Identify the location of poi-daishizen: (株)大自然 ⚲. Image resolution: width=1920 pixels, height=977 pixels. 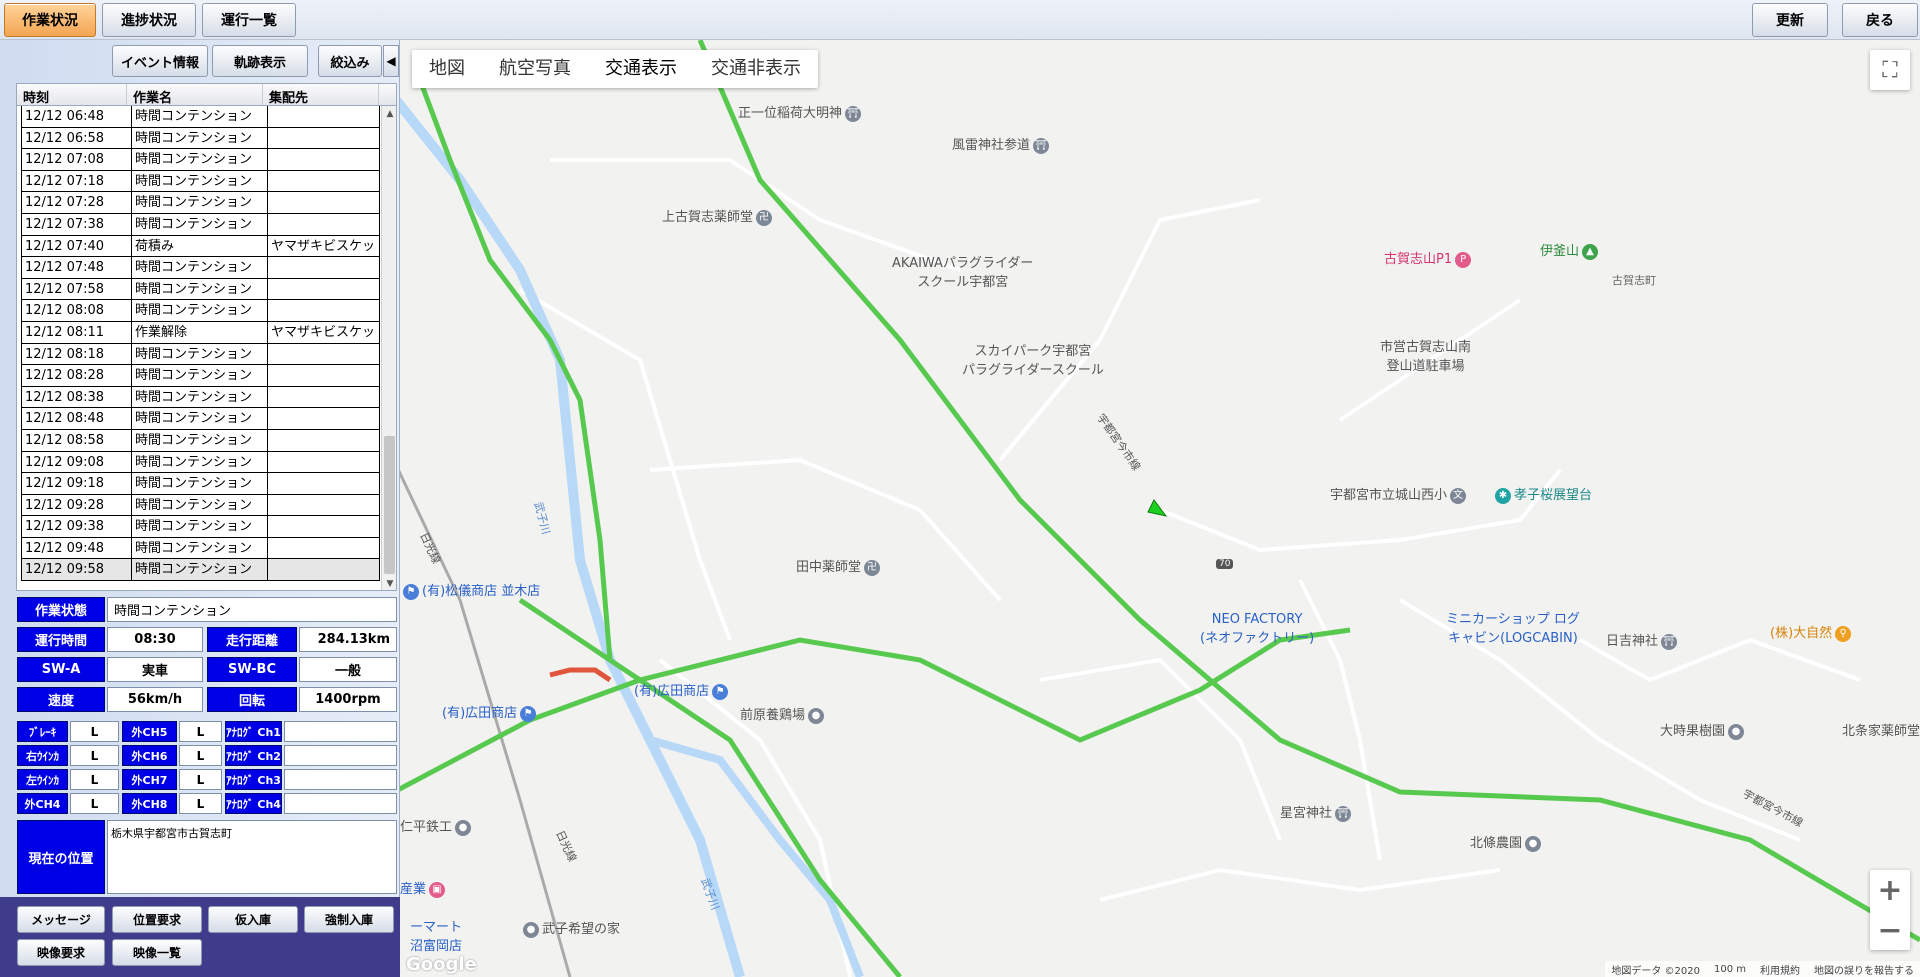
(1812, 632).